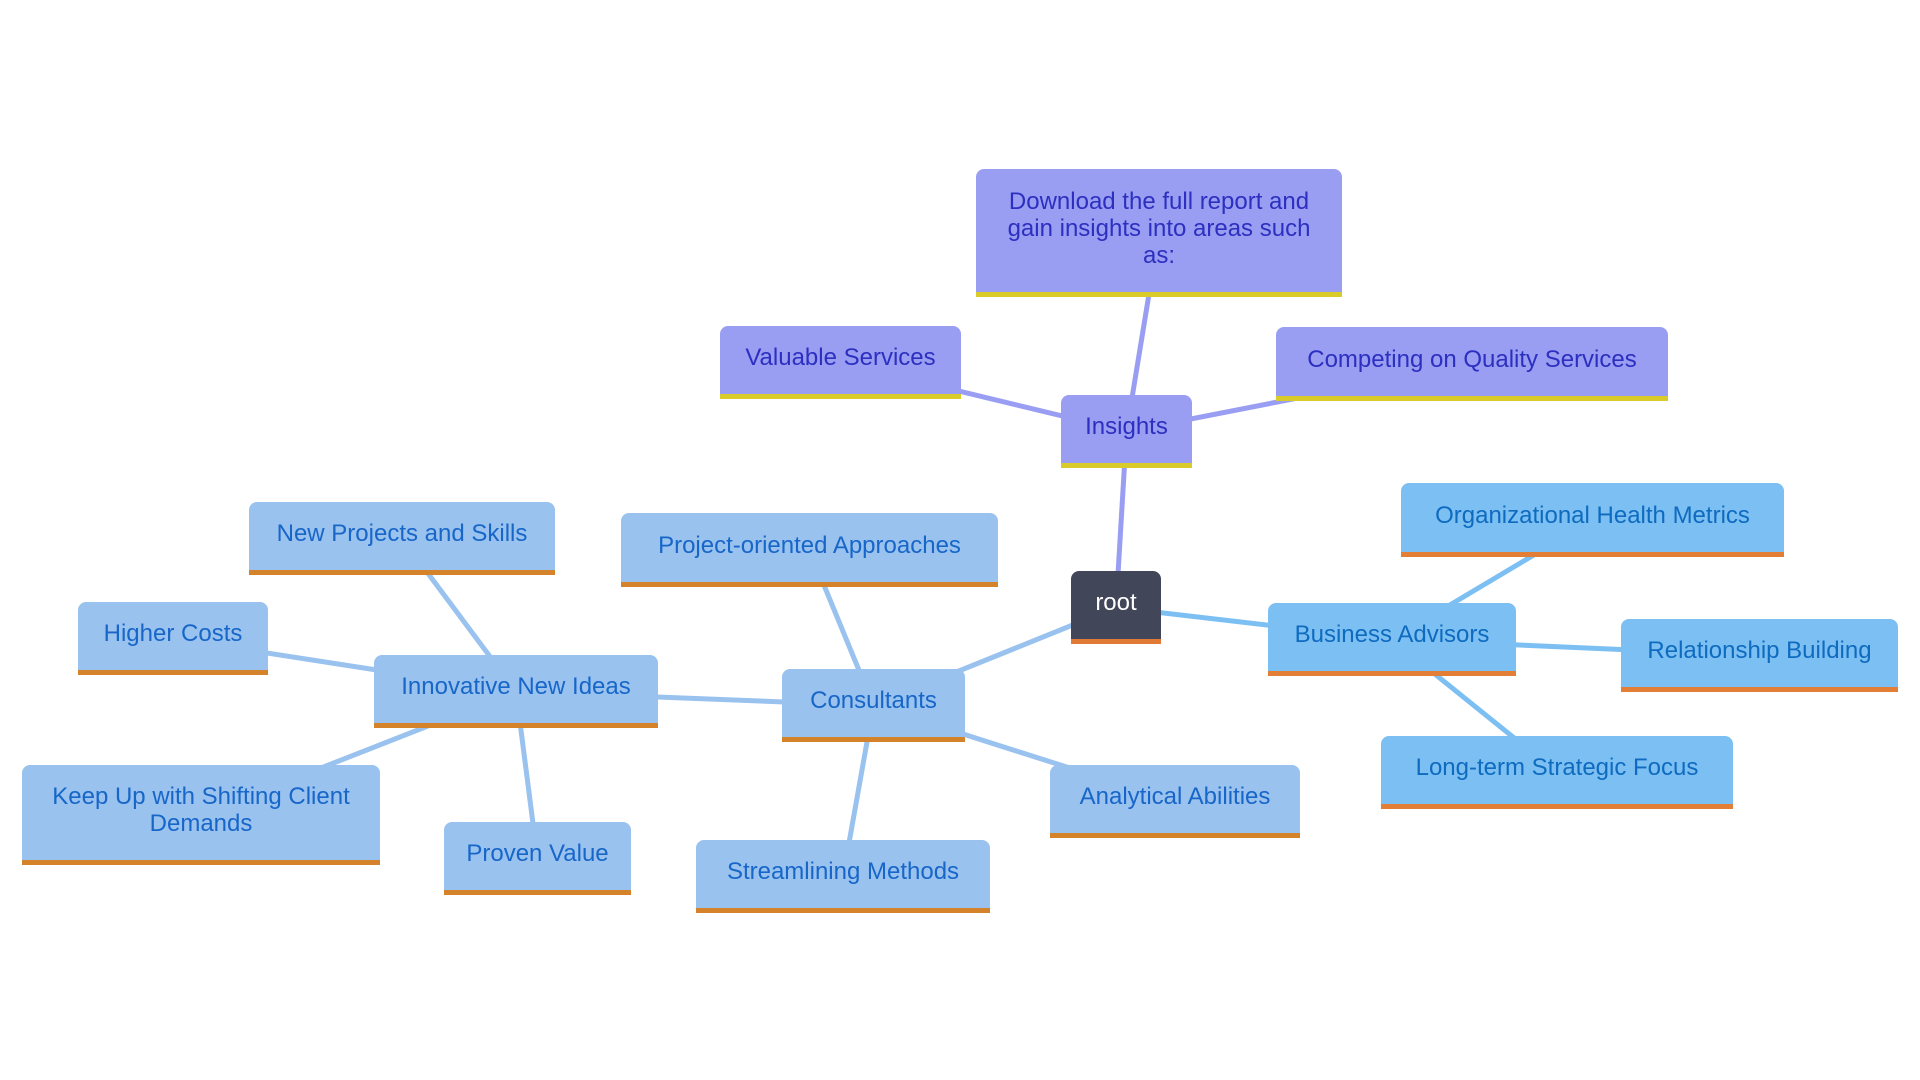 This screenshot has width=1920, height=1080. What do you see at coordinates (1175, 796) in the screenshot?
I see `node-label: Analytical Abilities` at bounding box center [1175, 796].